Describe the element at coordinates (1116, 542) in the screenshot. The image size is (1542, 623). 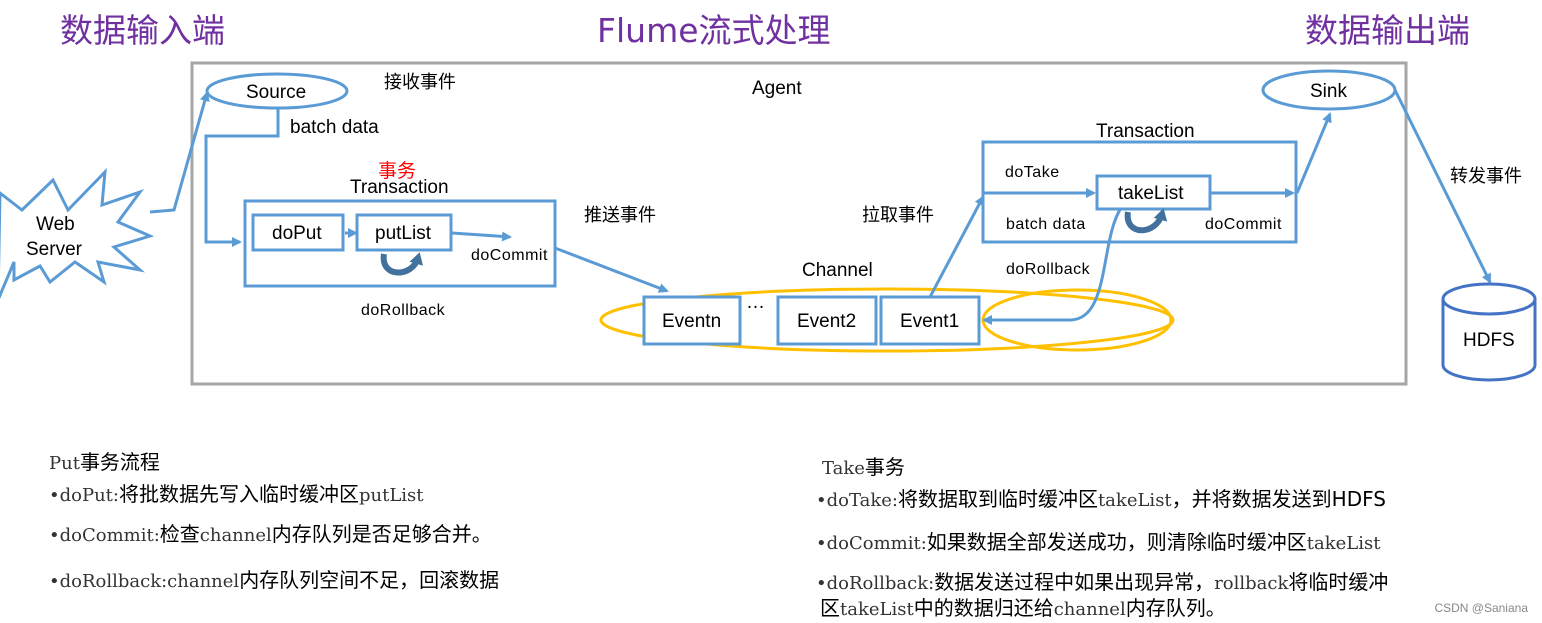
I see `note-segment: 如果数据全部发送成功，则清除临时缓冲区` at that location.